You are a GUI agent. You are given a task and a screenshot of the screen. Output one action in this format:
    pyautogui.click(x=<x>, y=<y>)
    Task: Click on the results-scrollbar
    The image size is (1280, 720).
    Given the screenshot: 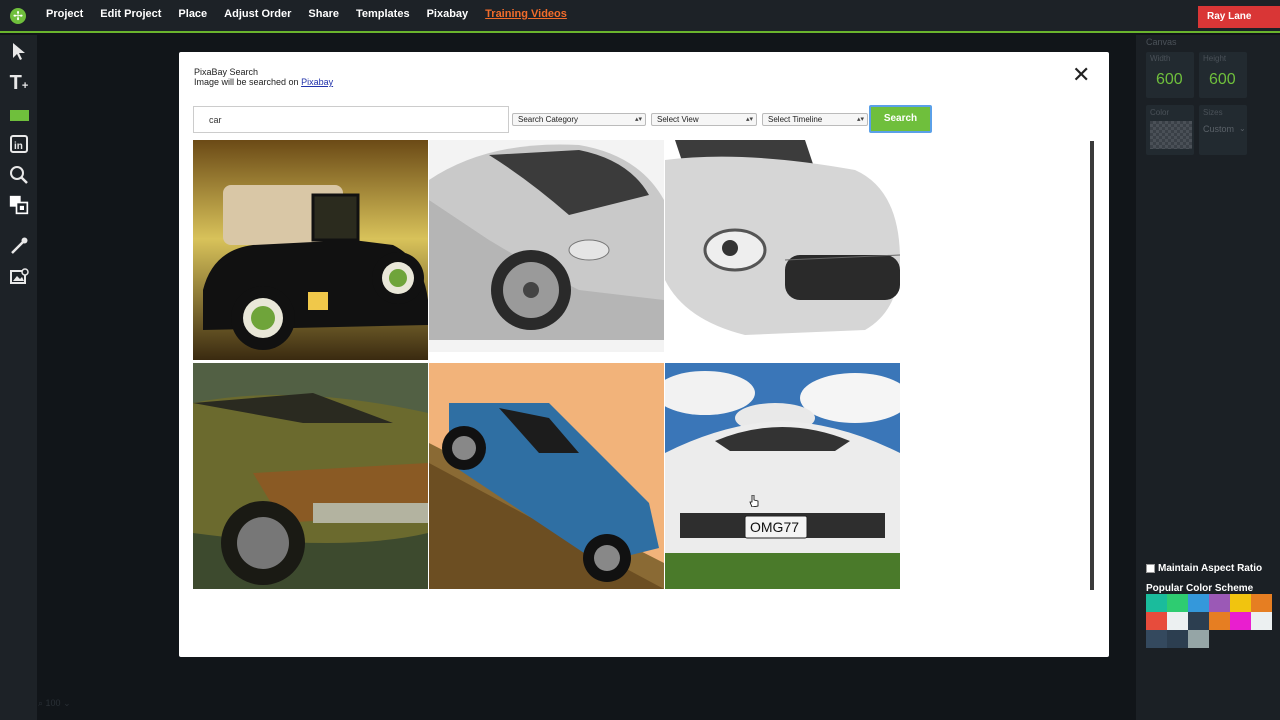 What is the action you would take?
    pyautogui.click(x=1092, y=365)
    